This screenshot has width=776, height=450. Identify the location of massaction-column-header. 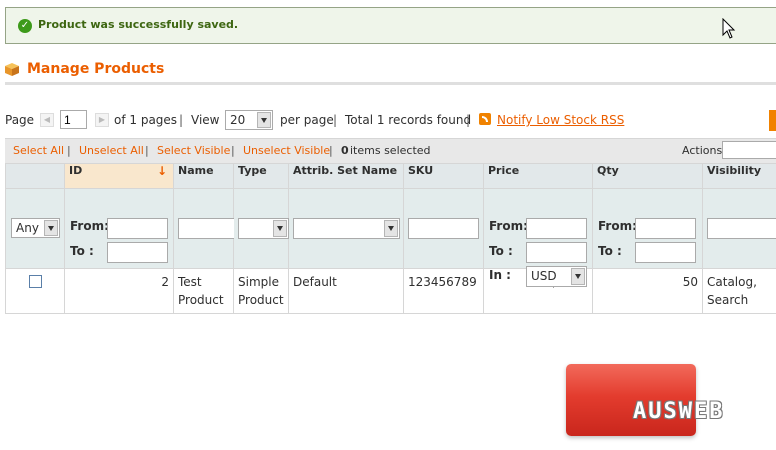
(35, 176).